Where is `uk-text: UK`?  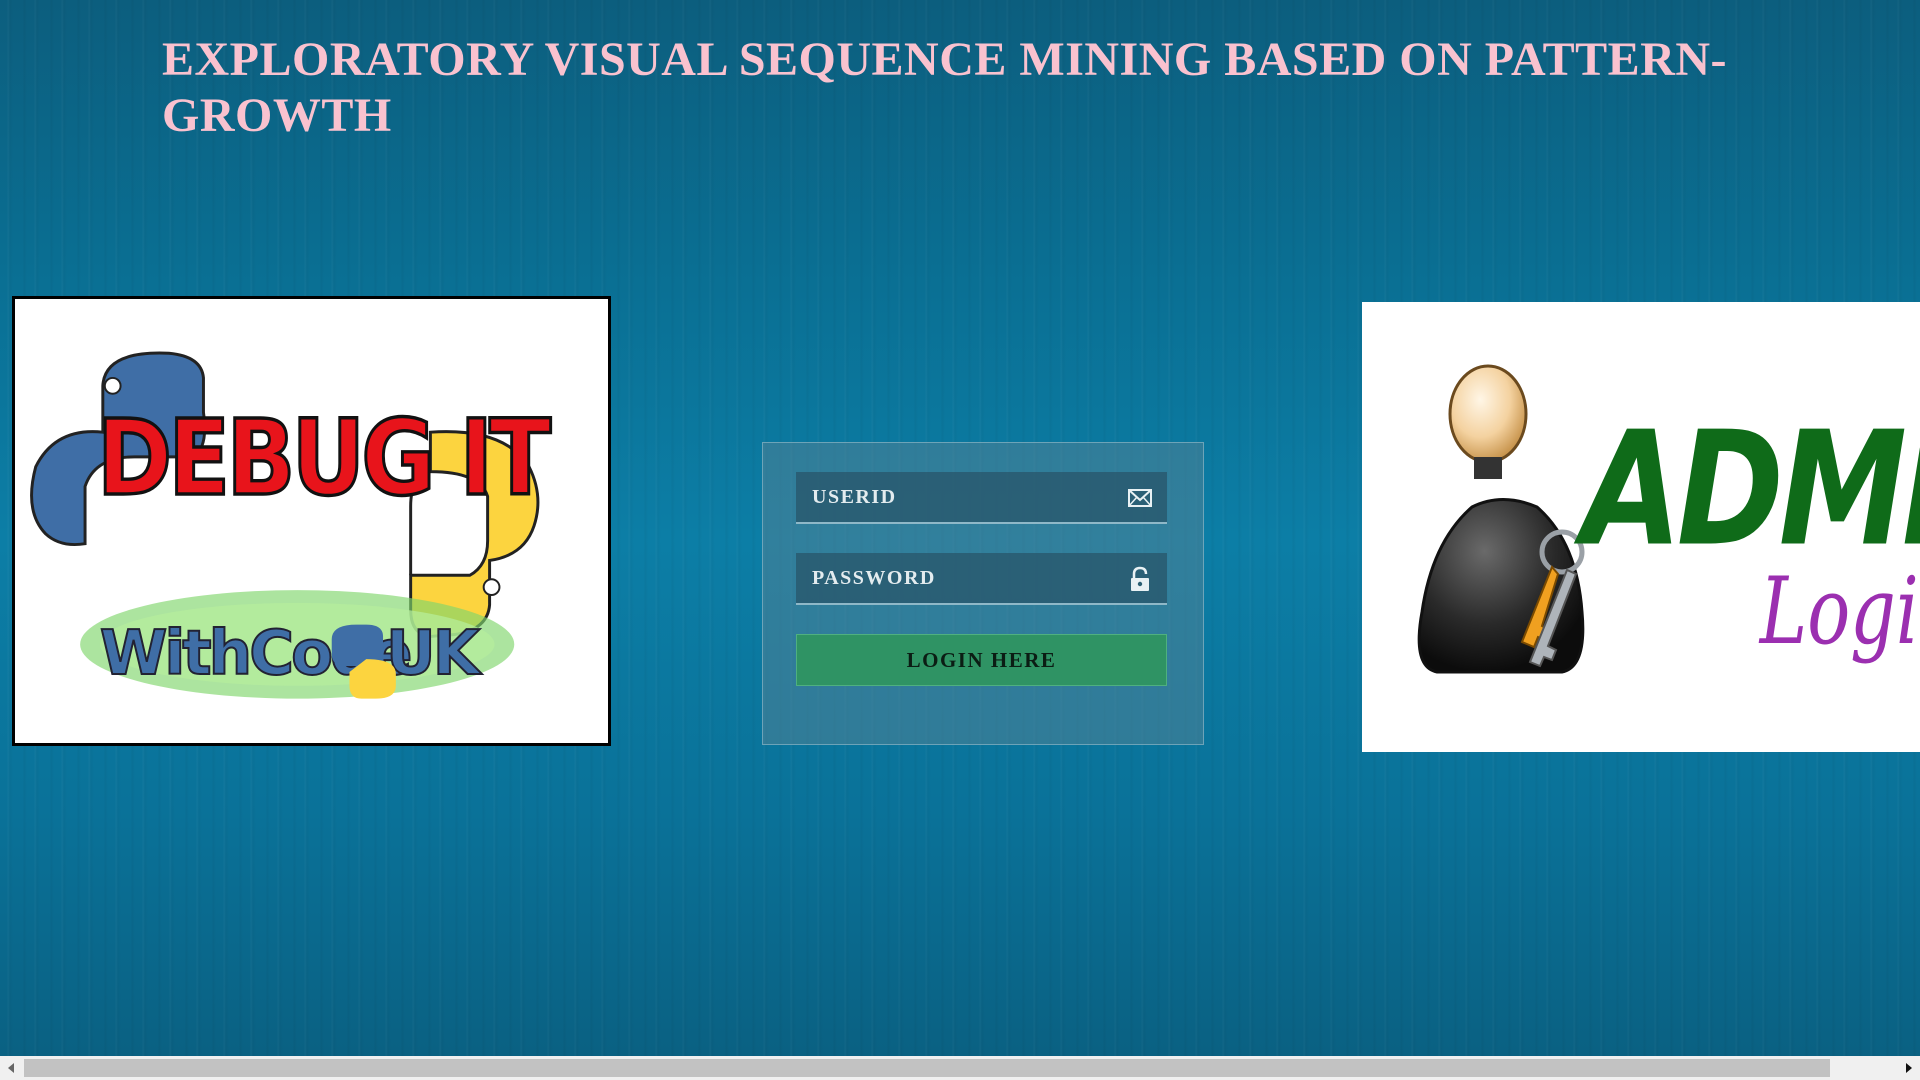
uk-text: UK is located at coordinates (434, 653).